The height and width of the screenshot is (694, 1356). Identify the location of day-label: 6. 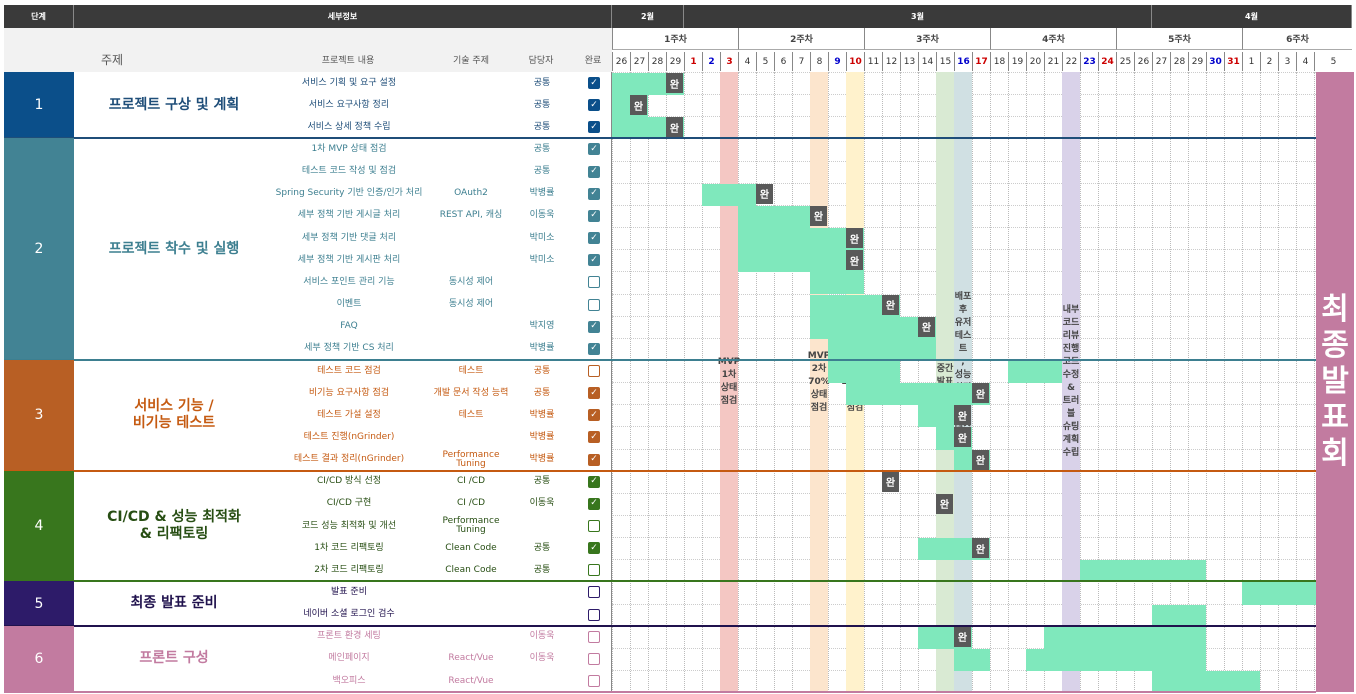
(783, 61).